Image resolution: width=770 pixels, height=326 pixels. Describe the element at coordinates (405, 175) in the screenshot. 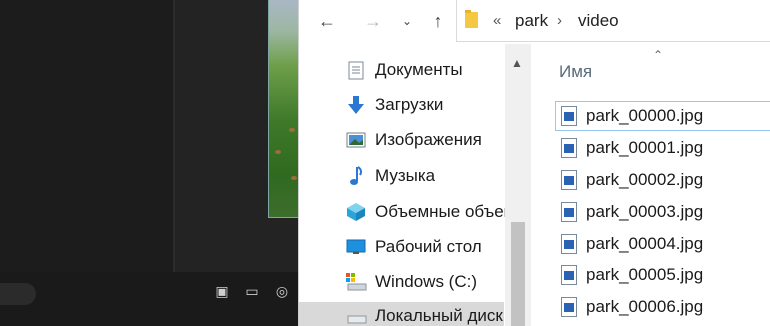

I see `nav-item-label: Музыка` at that location.